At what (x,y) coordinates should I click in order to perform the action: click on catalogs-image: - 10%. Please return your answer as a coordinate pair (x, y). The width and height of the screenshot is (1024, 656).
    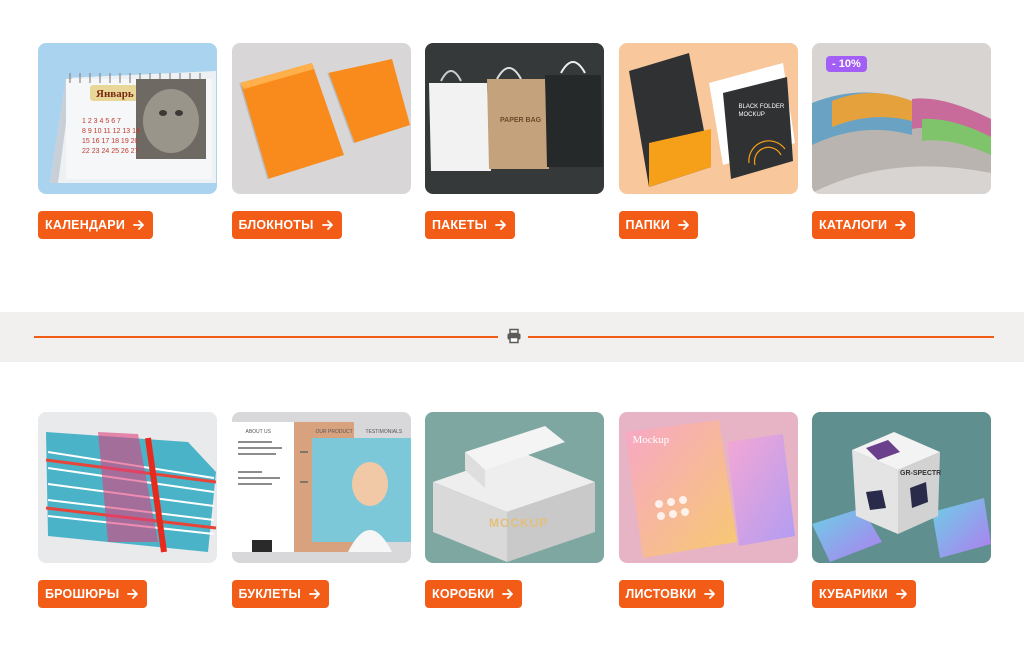
    Looking at the image, I should click on (901, 118).